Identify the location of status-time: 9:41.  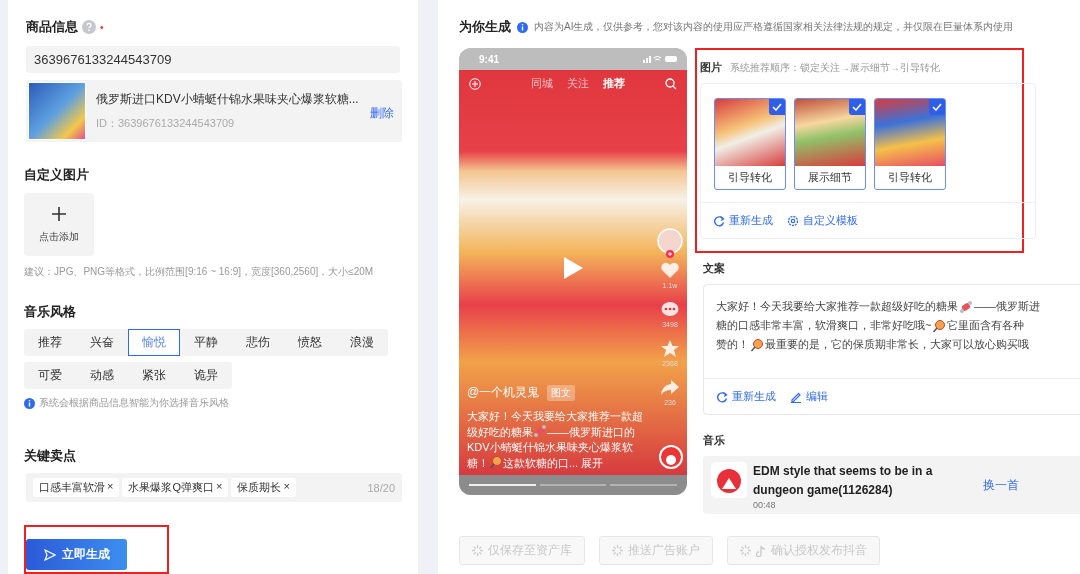
(489, 59).